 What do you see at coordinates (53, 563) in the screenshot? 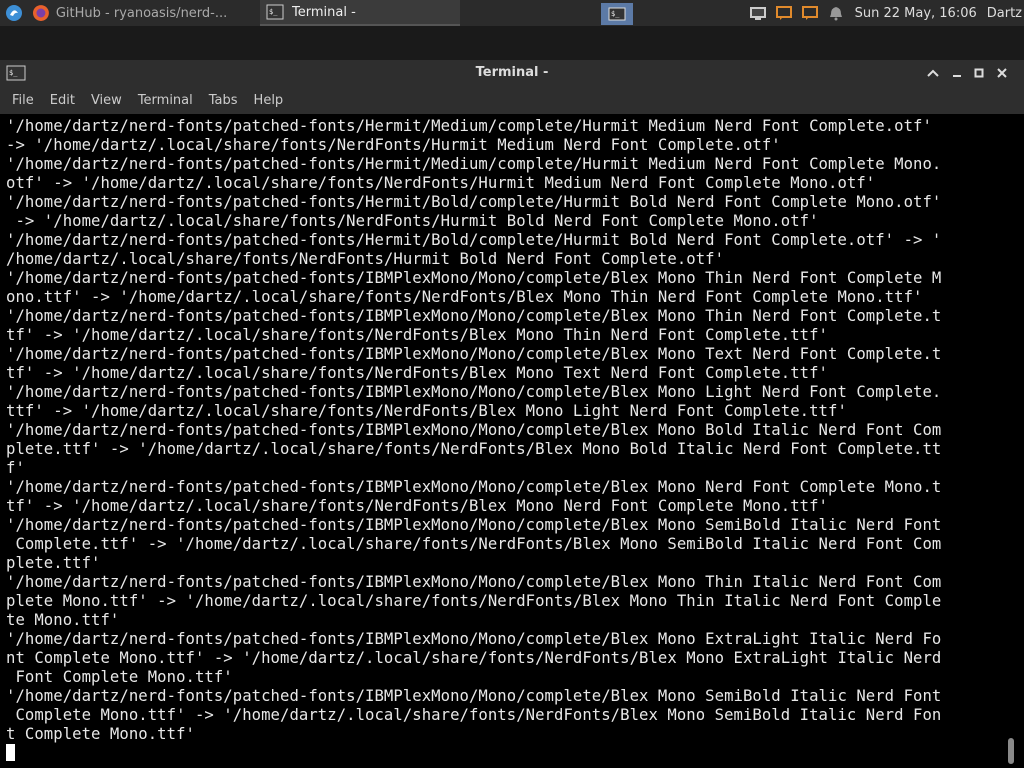
I see `terminal-line: plete.ttf'` at bounding box center [53, 563].